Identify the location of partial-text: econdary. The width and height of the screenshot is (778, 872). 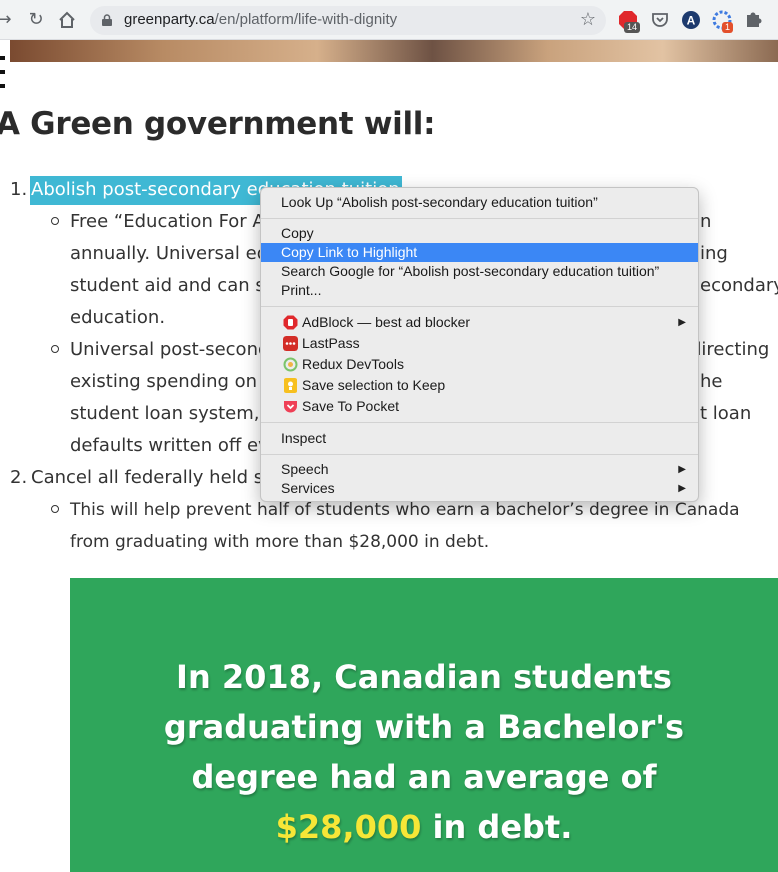
(739, 285).